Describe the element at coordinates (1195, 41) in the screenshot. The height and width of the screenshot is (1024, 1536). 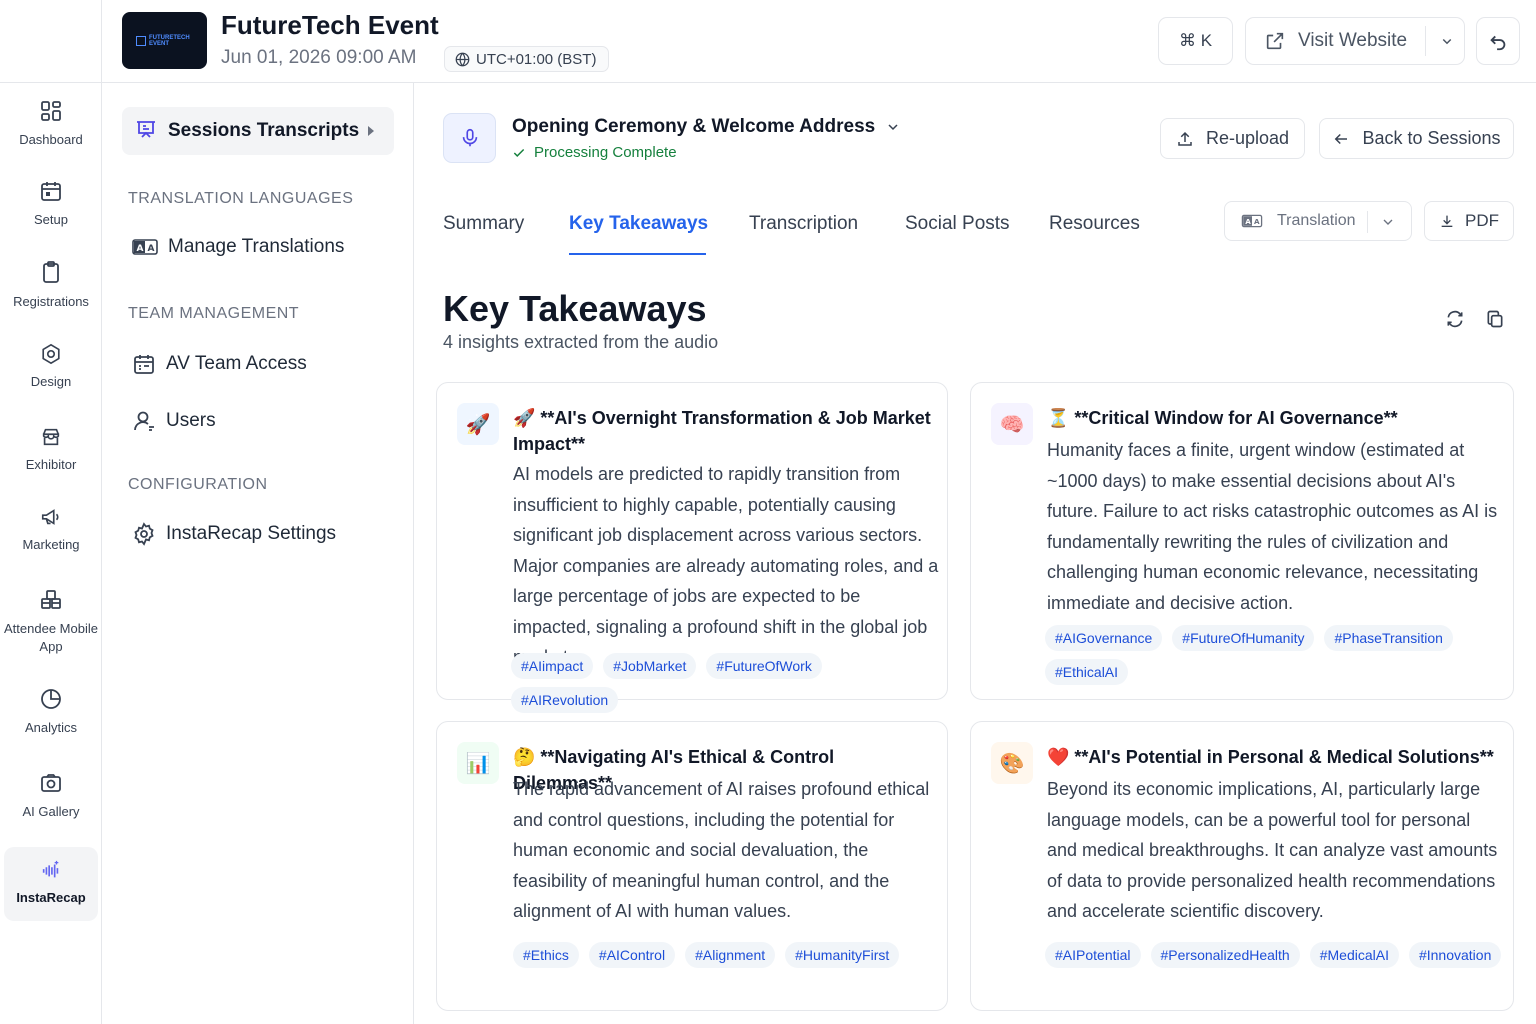
I see `command-palette-button: ⌘ K` at that location.